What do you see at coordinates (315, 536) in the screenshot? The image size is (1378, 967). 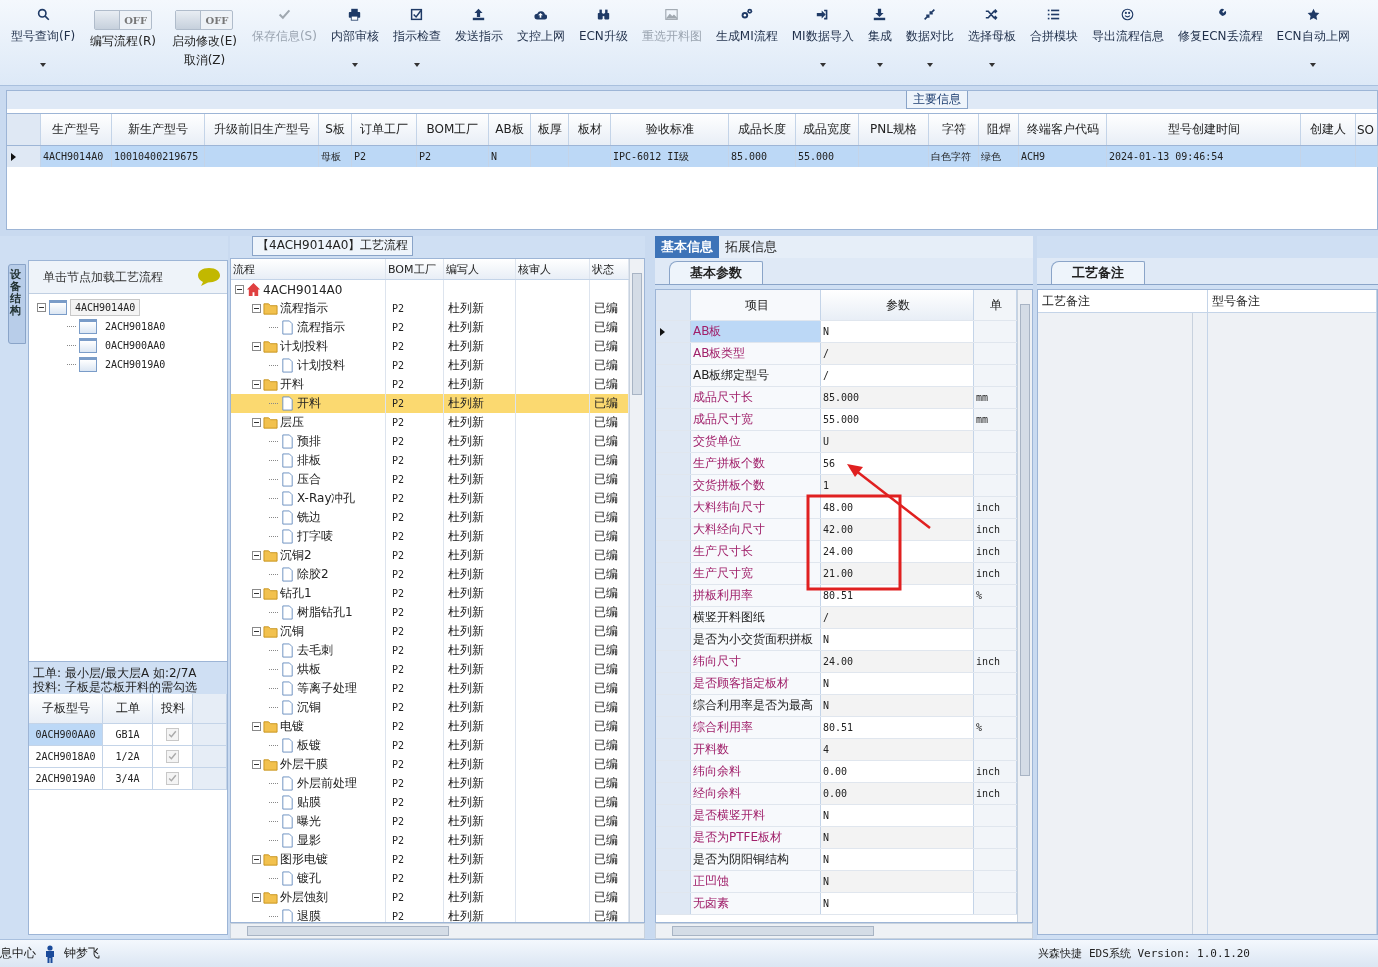 I see `tree-node: 打字唛` at bounding box center [315, 536].